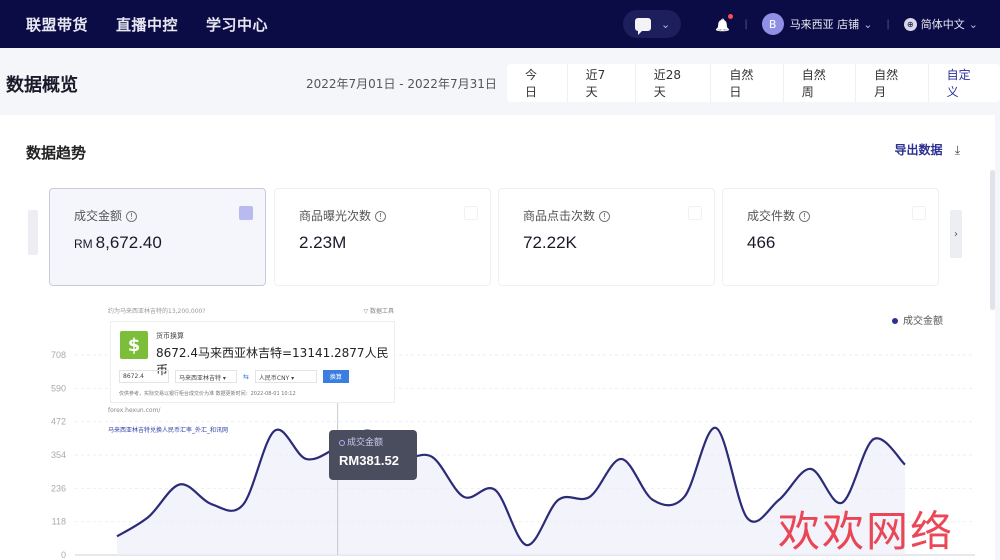 This screenshot has height=560, width=1000. What do you see at coordinates (369, 460) in the screenshot?
I see `tooltip-value: RM381.52` at bounding box center [369, 460].